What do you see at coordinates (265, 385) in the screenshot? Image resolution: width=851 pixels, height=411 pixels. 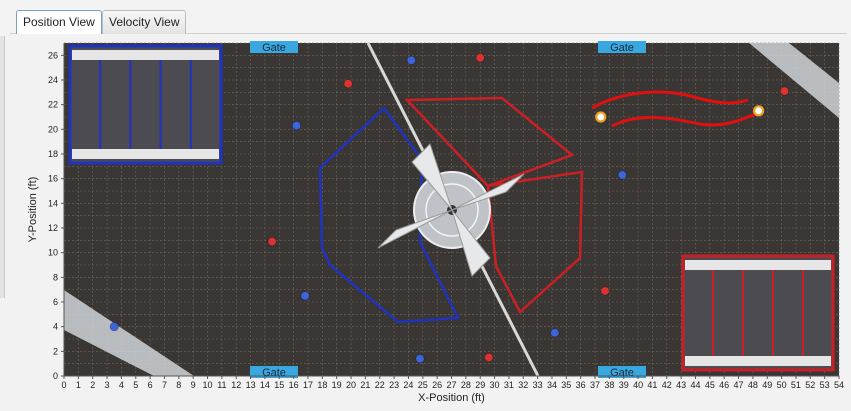 I see `x-tick-label: 14` at bounding box center [265, 385].